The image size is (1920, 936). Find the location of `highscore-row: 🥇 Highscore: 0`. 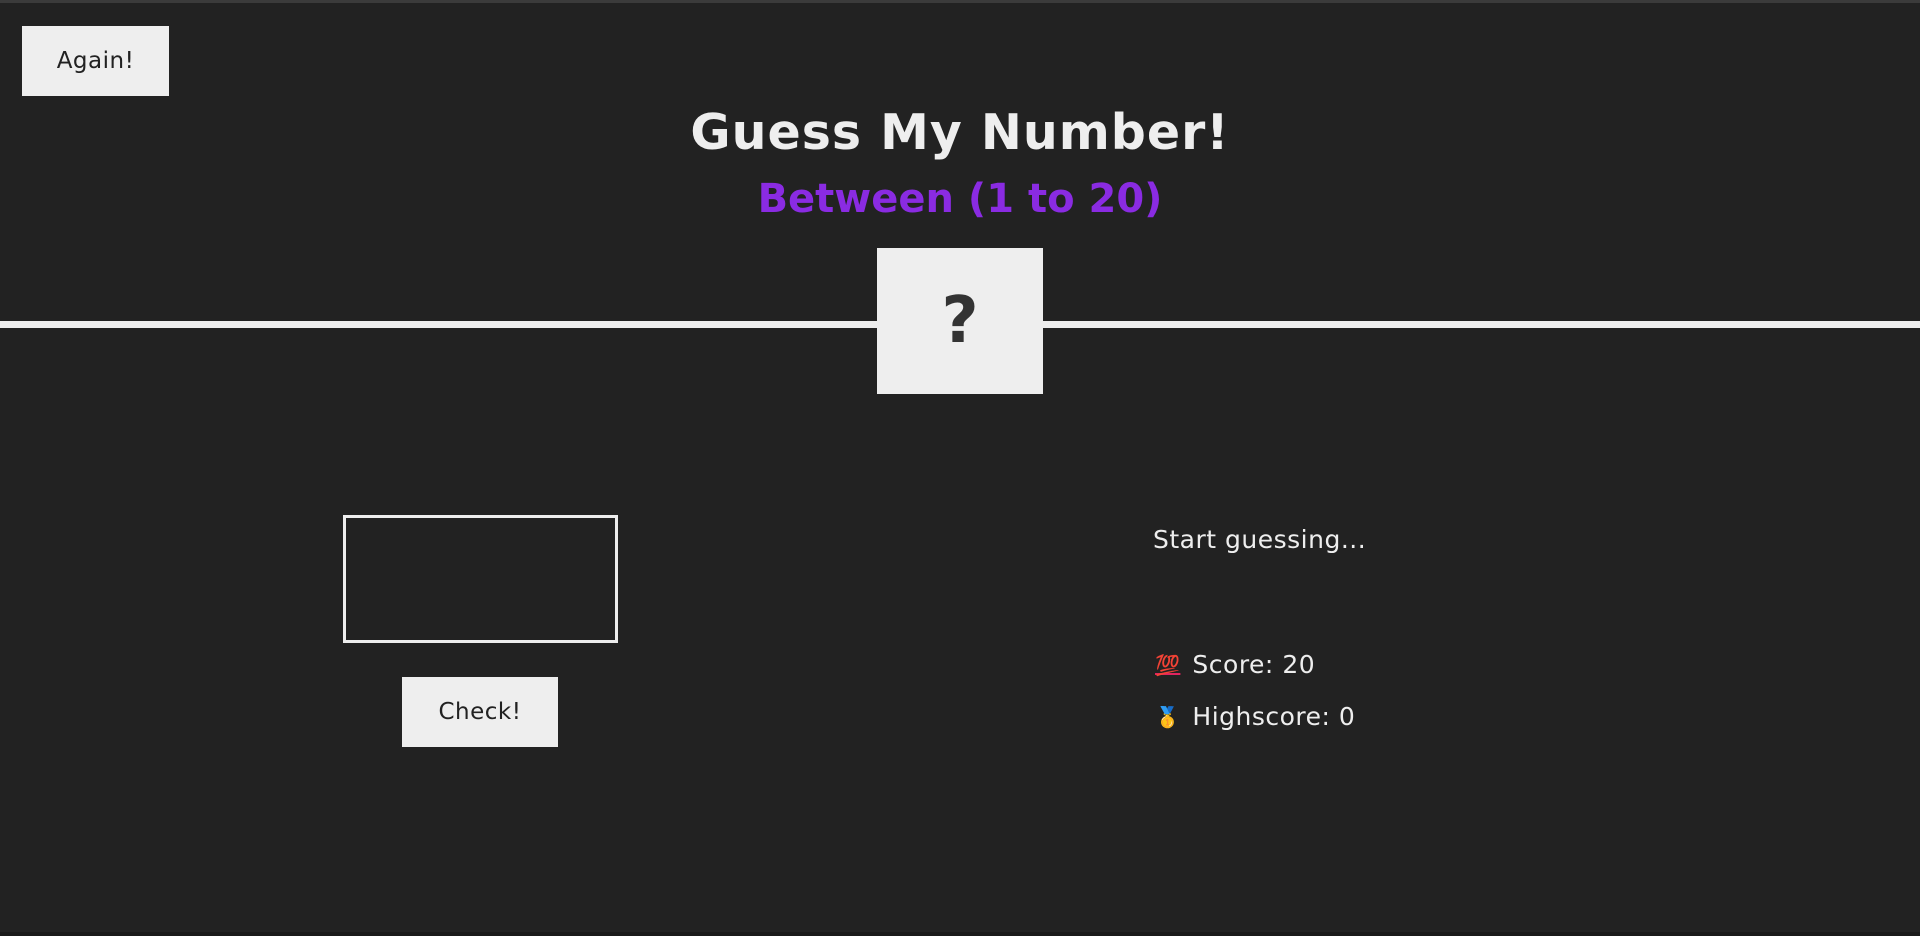

highscore-row: 🥇 Highscore: 0 is located at coordinates (1255, 716).